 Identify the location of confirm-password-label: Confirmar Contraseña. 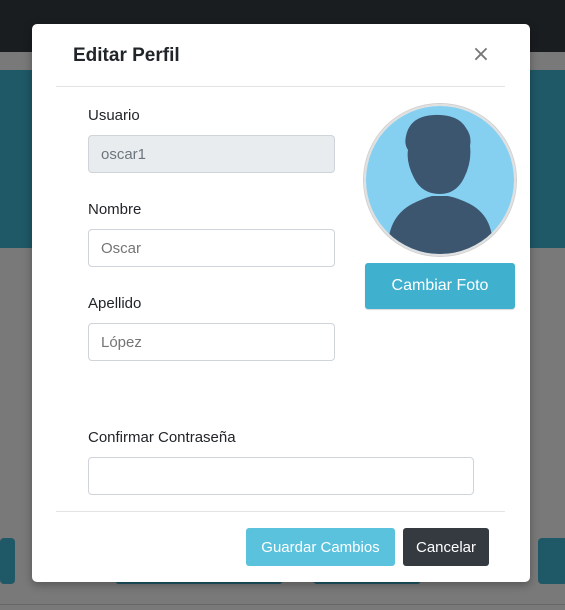
(162, 437).